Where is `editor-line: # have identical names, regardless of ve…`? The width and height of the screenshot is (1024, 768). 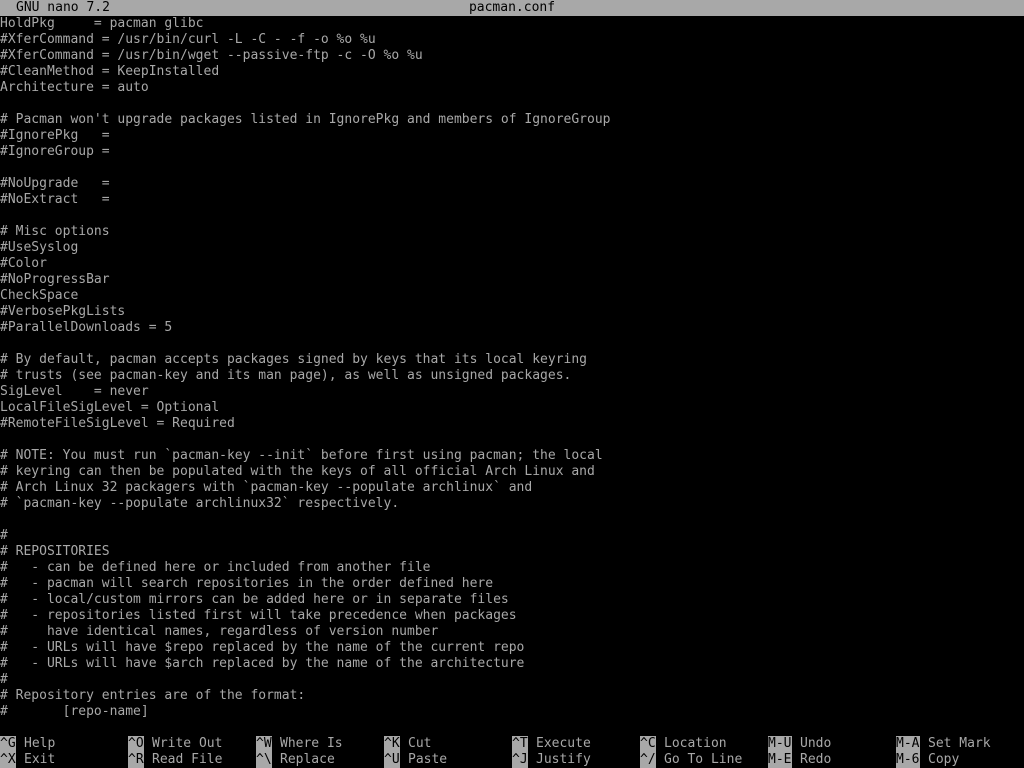 editor-line: # have identical names, regardless of ve… is located at coordinates (512, 632).